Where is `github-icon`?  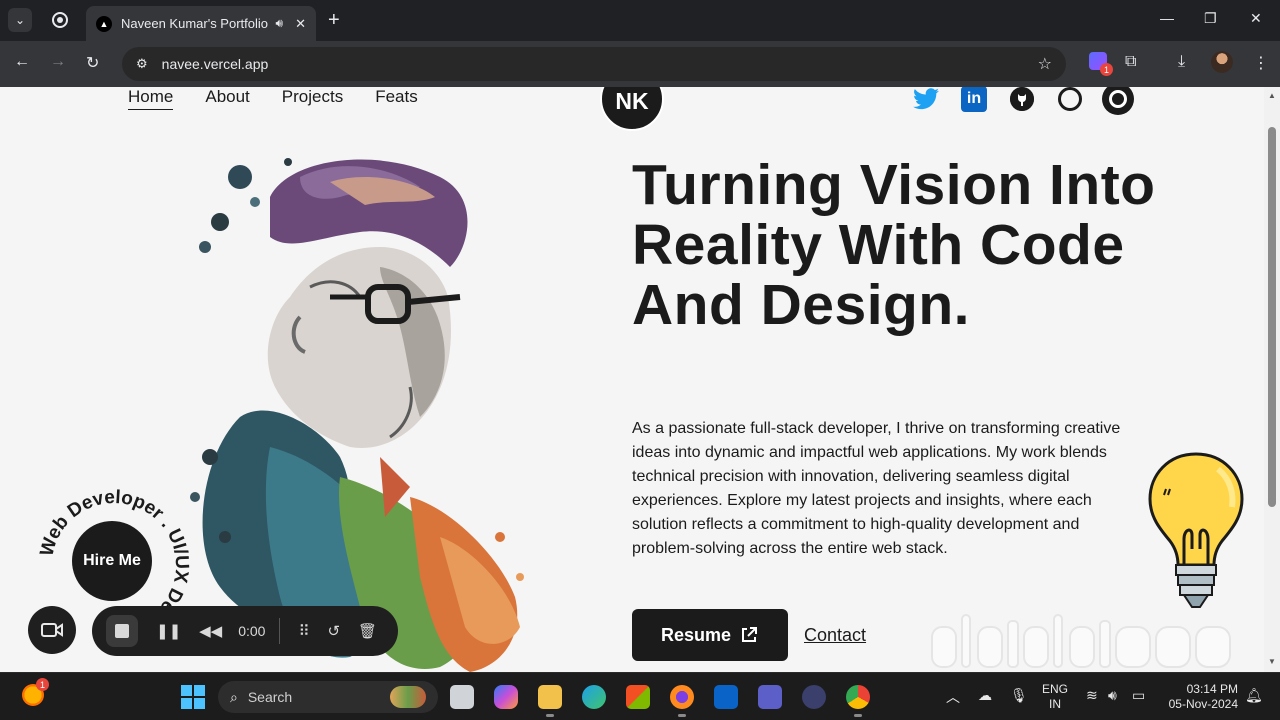 github-icon is located at coordinates (1022, 99).